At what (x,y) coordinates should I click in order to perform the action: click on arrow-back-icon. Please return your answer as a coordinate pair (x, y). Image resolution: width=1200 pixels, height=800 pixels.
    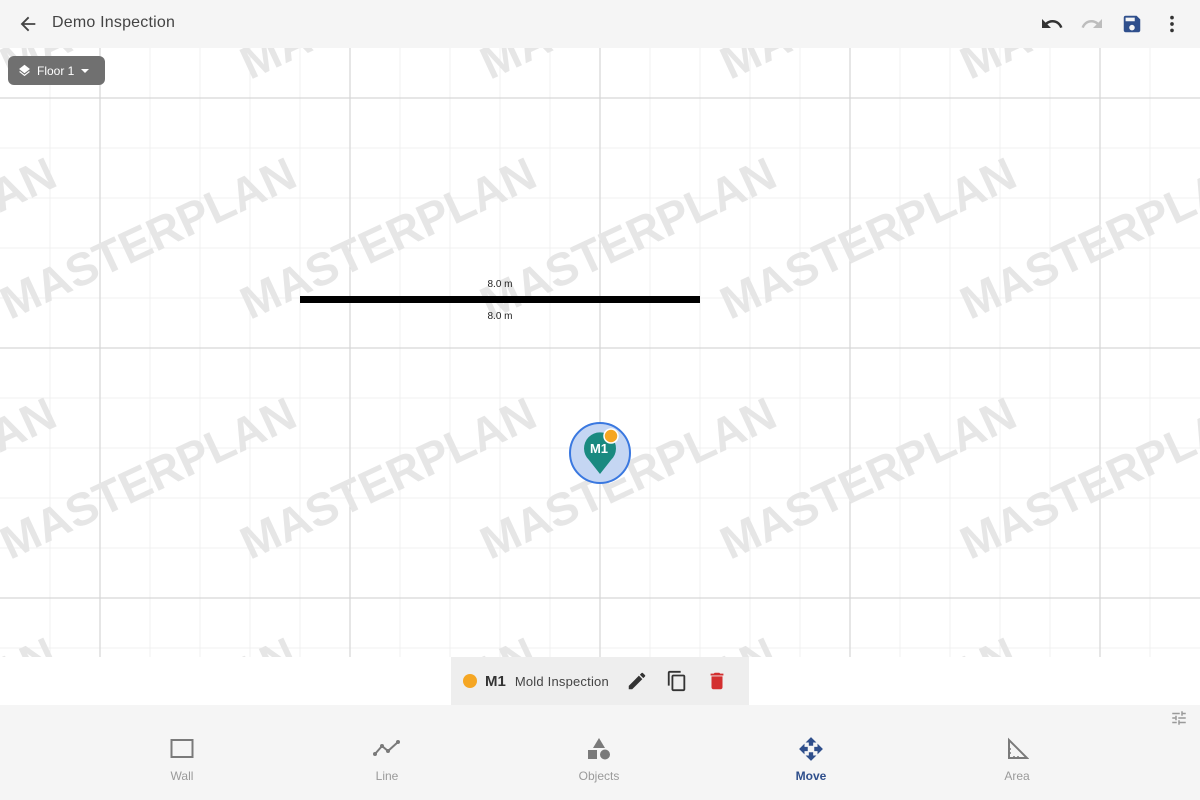
    Looking at the image, I should click on (28, 24).